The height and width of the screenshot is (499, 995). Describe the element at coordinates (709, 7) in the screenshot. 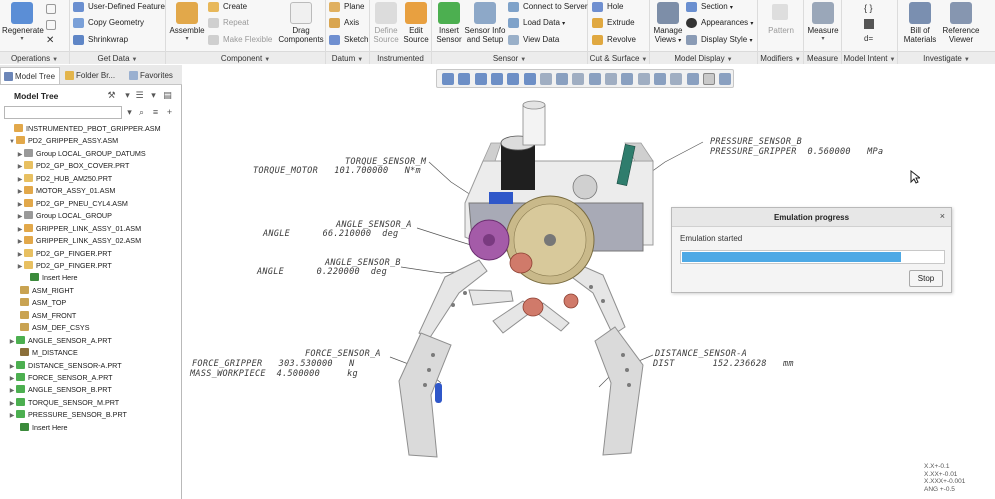

I see `section-button: Section ▾` at that location.